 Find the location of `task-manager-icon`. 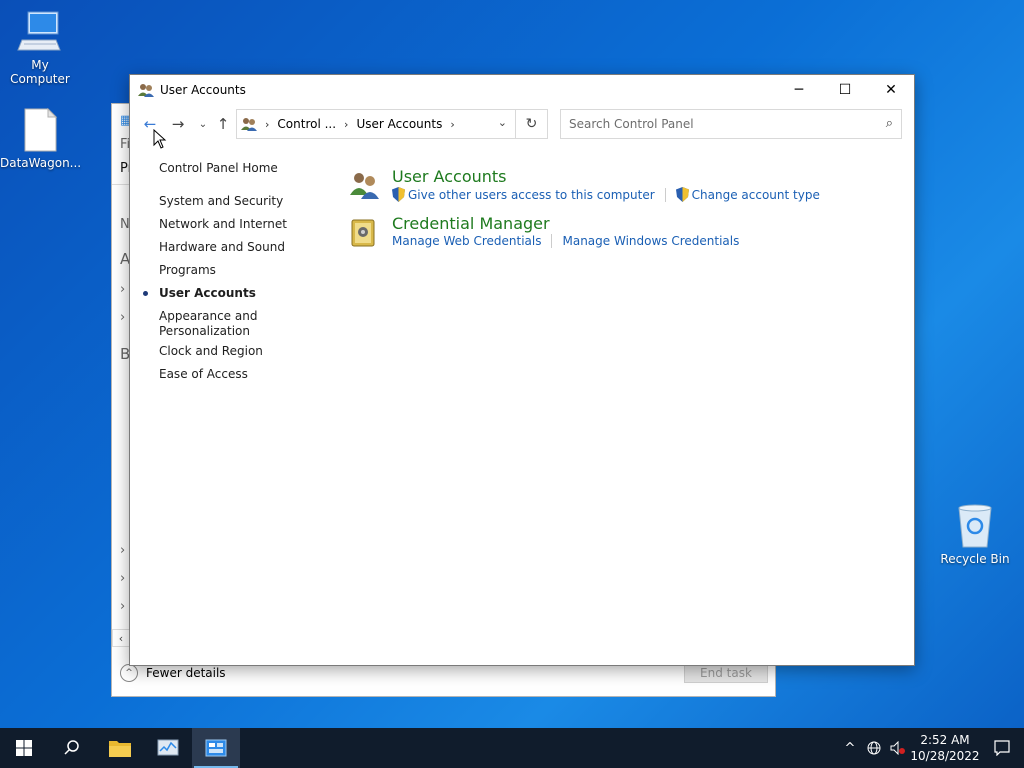

task-manager-icon is located at coordinates (168, 747).